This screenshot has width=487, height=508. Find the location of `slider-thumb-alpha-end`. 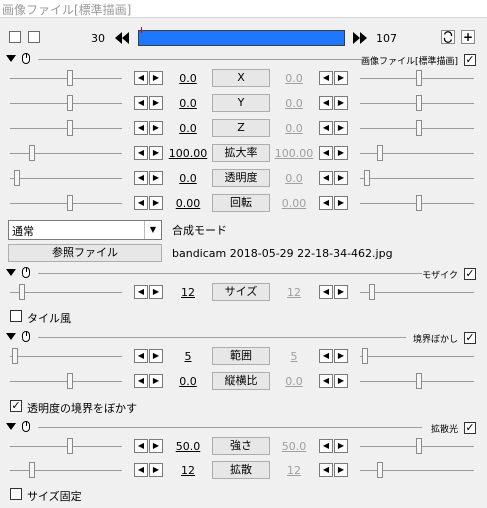

slider-thumb-alpha-end is located at coordinates (367, 178).